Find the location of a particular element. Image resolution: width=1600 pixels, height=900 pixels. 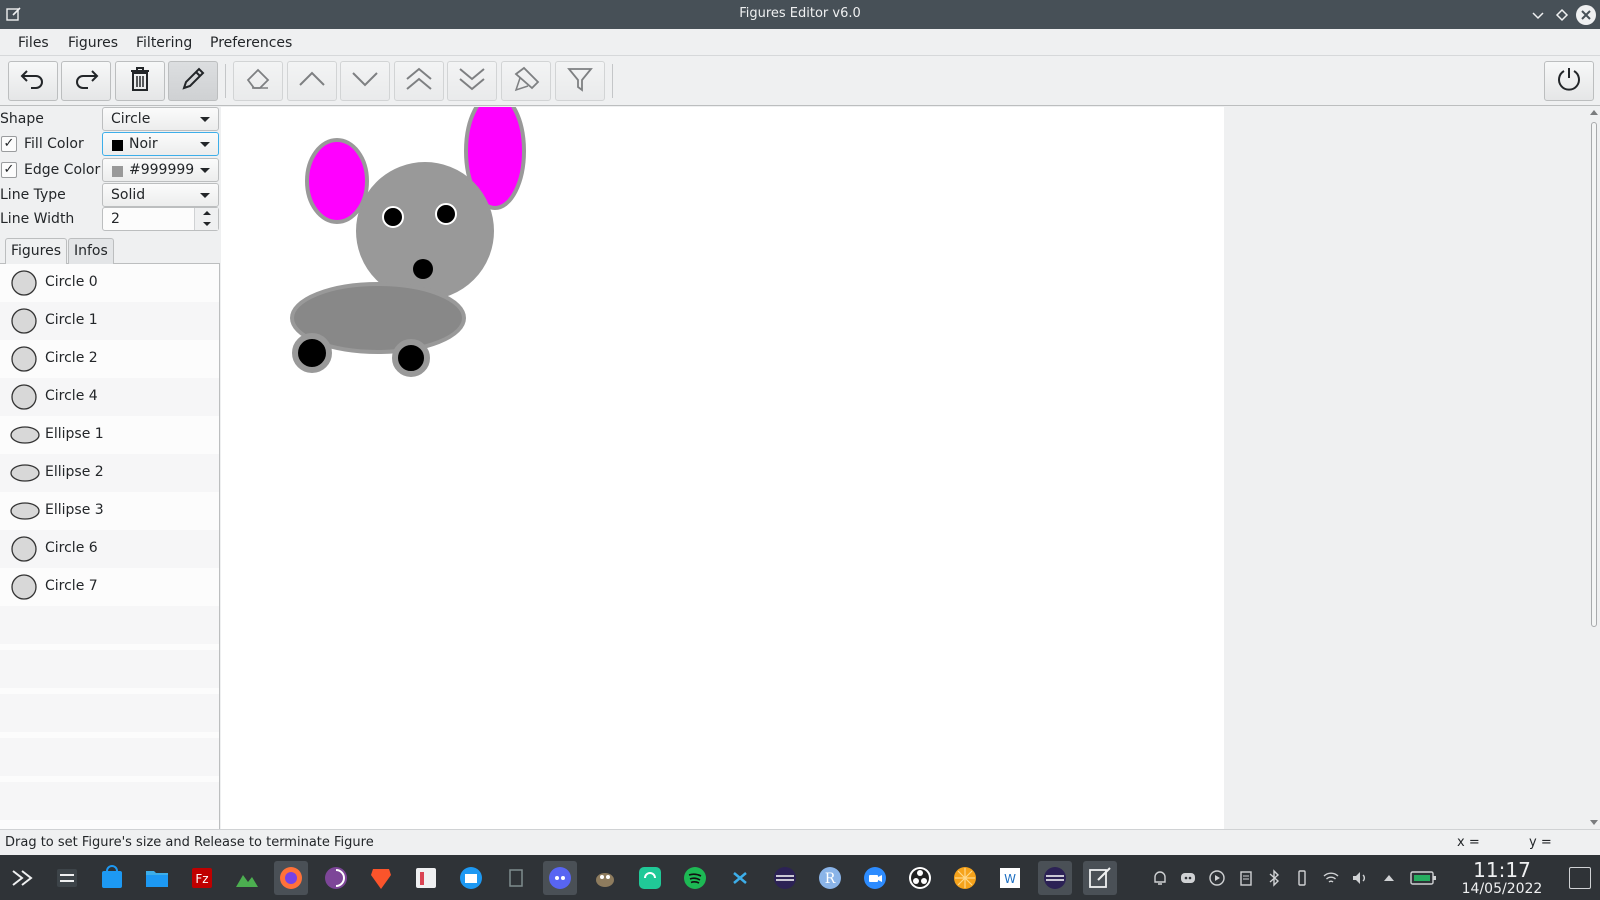

list-item: Ellipse 3 is located at coordinates (109, 511).